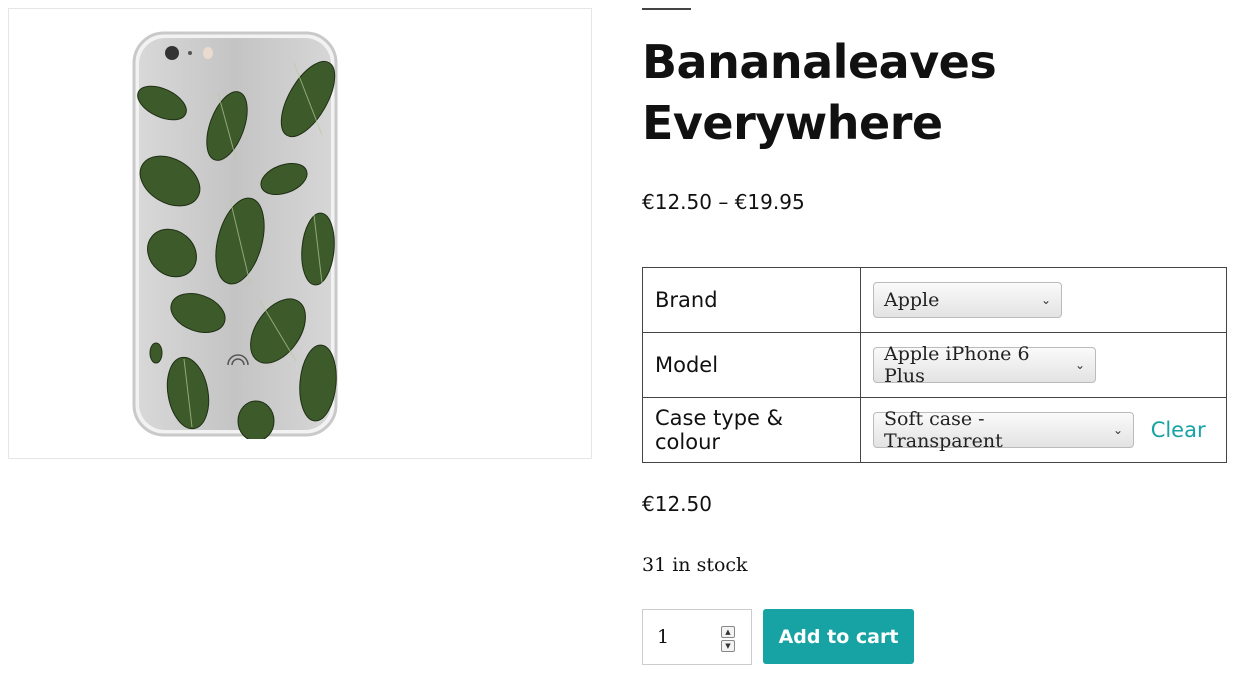 This screenshot has height=678, width=1240. What do you see at coordinates (819, 92) in the screenshot?
I see `product-title: Bananaleaves Everywhere` at bounding box center [819, 92].